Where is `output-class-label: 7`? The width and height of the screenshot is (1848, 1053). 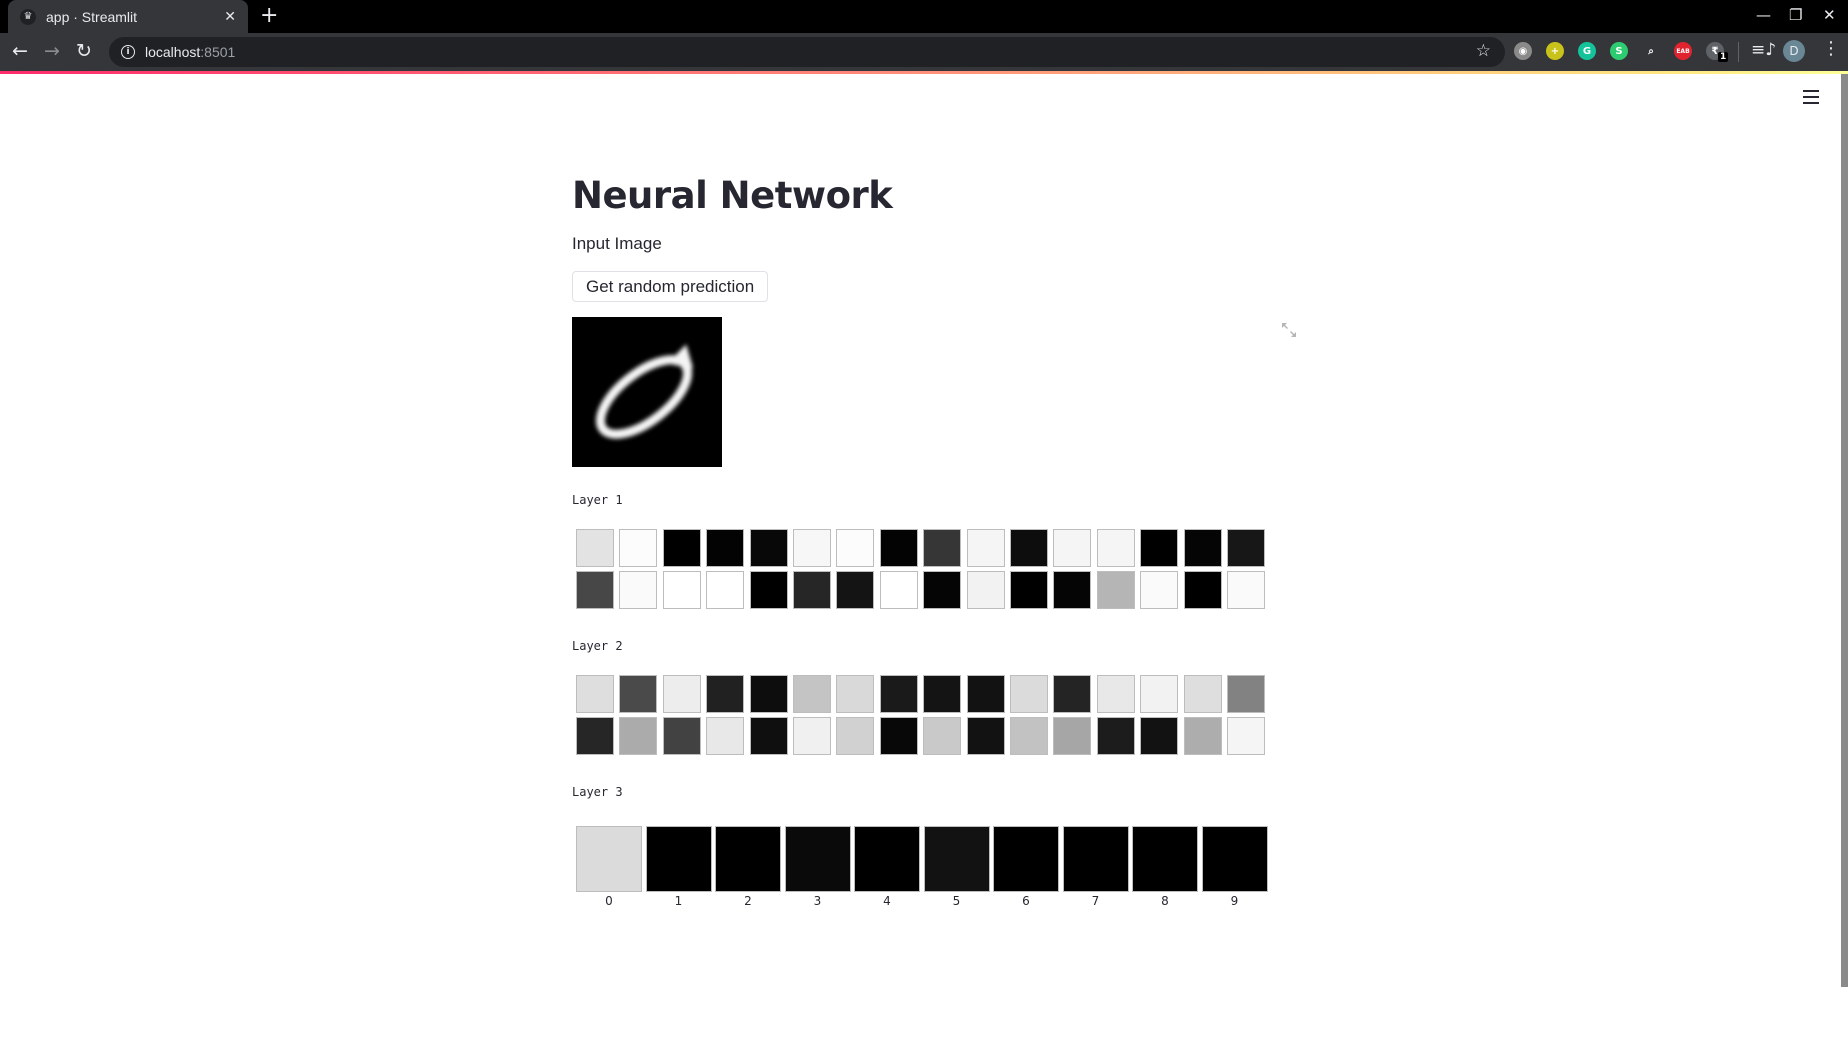
output-class-label: 7 is located at coordinates (1095, 901).